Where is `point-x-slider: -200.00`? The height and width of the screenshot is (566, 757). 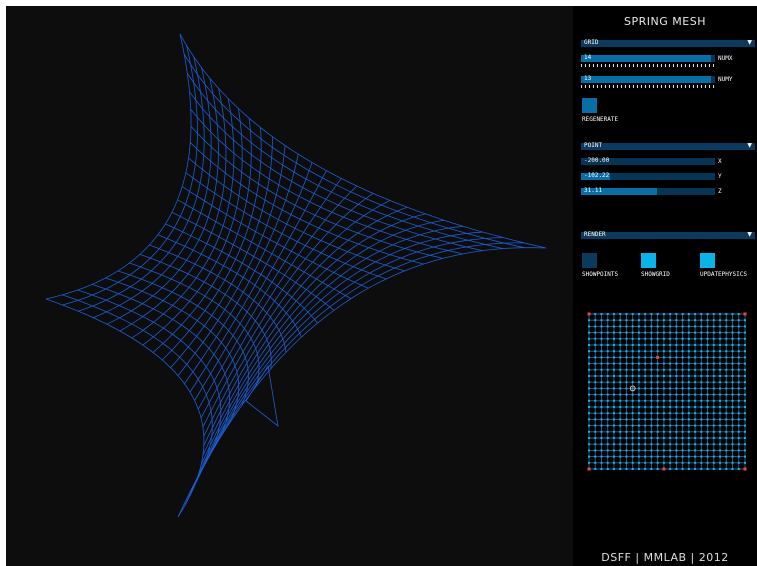
point-x-slider: -200.00 is located at coordinates (648, 161).